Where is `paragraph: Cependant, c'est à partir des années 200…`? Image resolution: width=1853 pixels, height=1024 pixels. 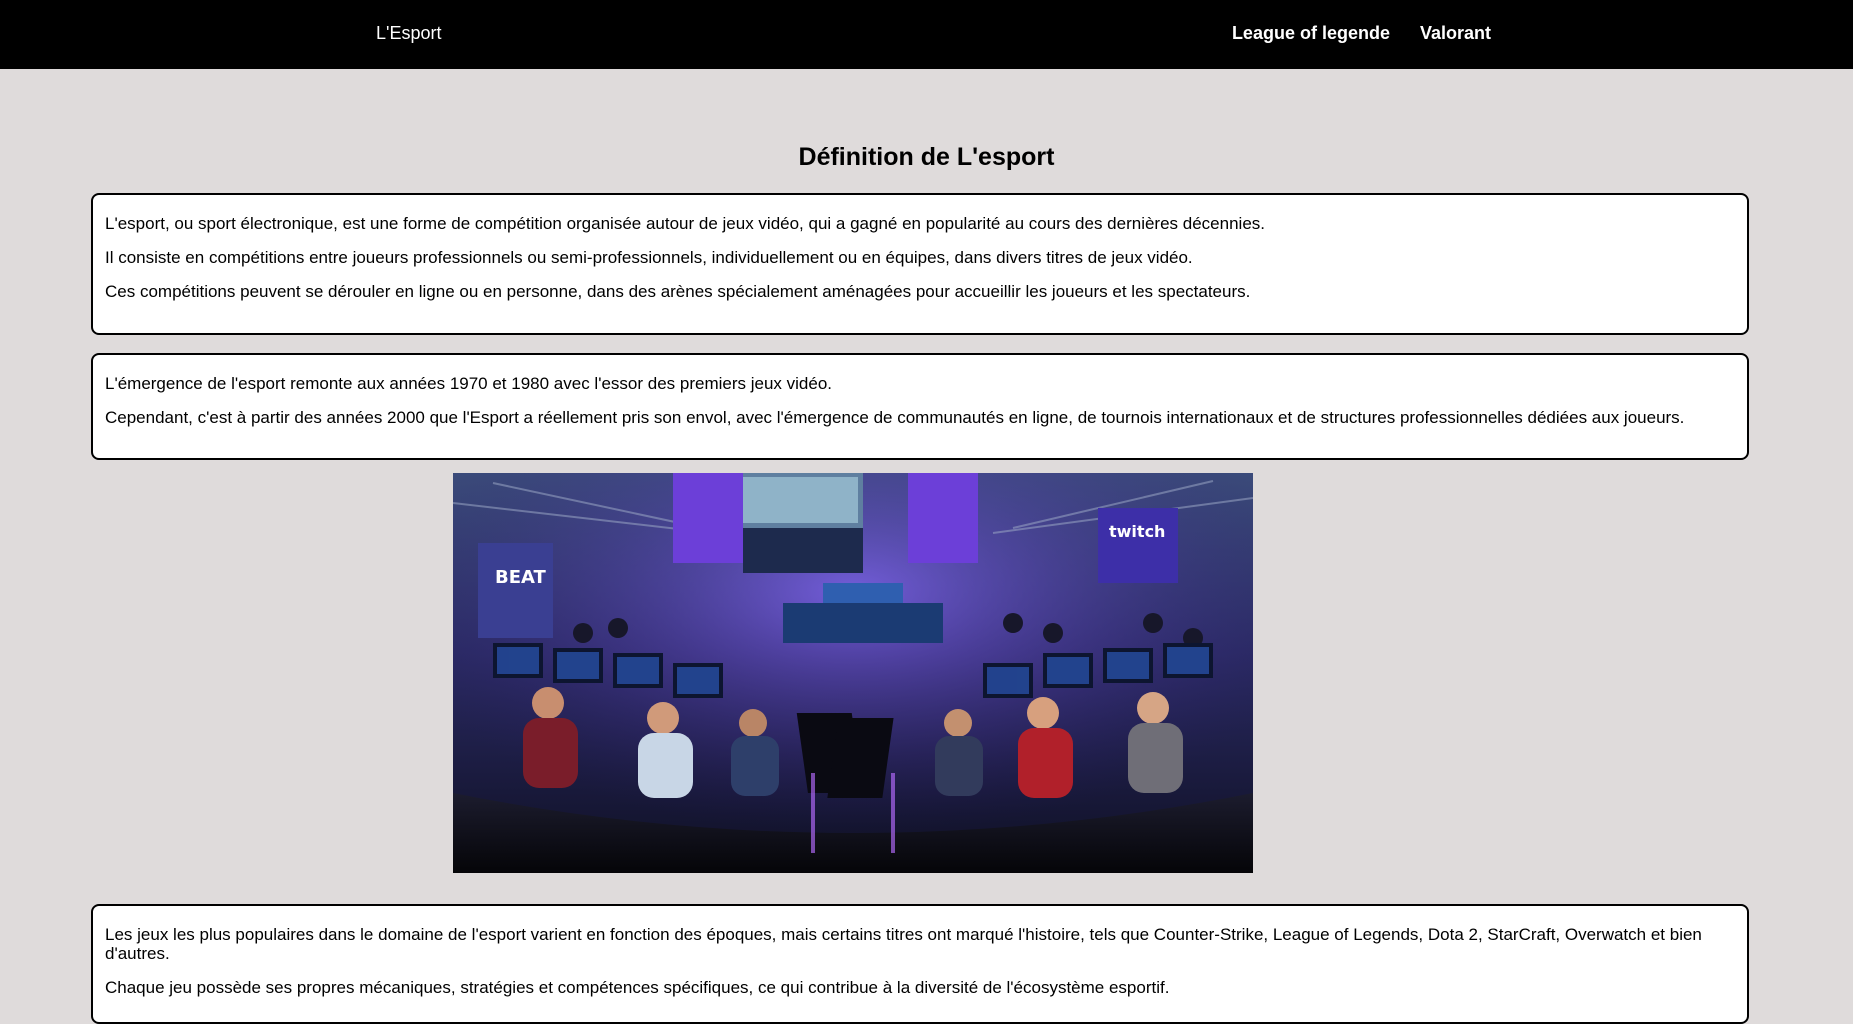 paragraph: Cependant, c'est à partir des années 200… is located at coordinates (895, 417).